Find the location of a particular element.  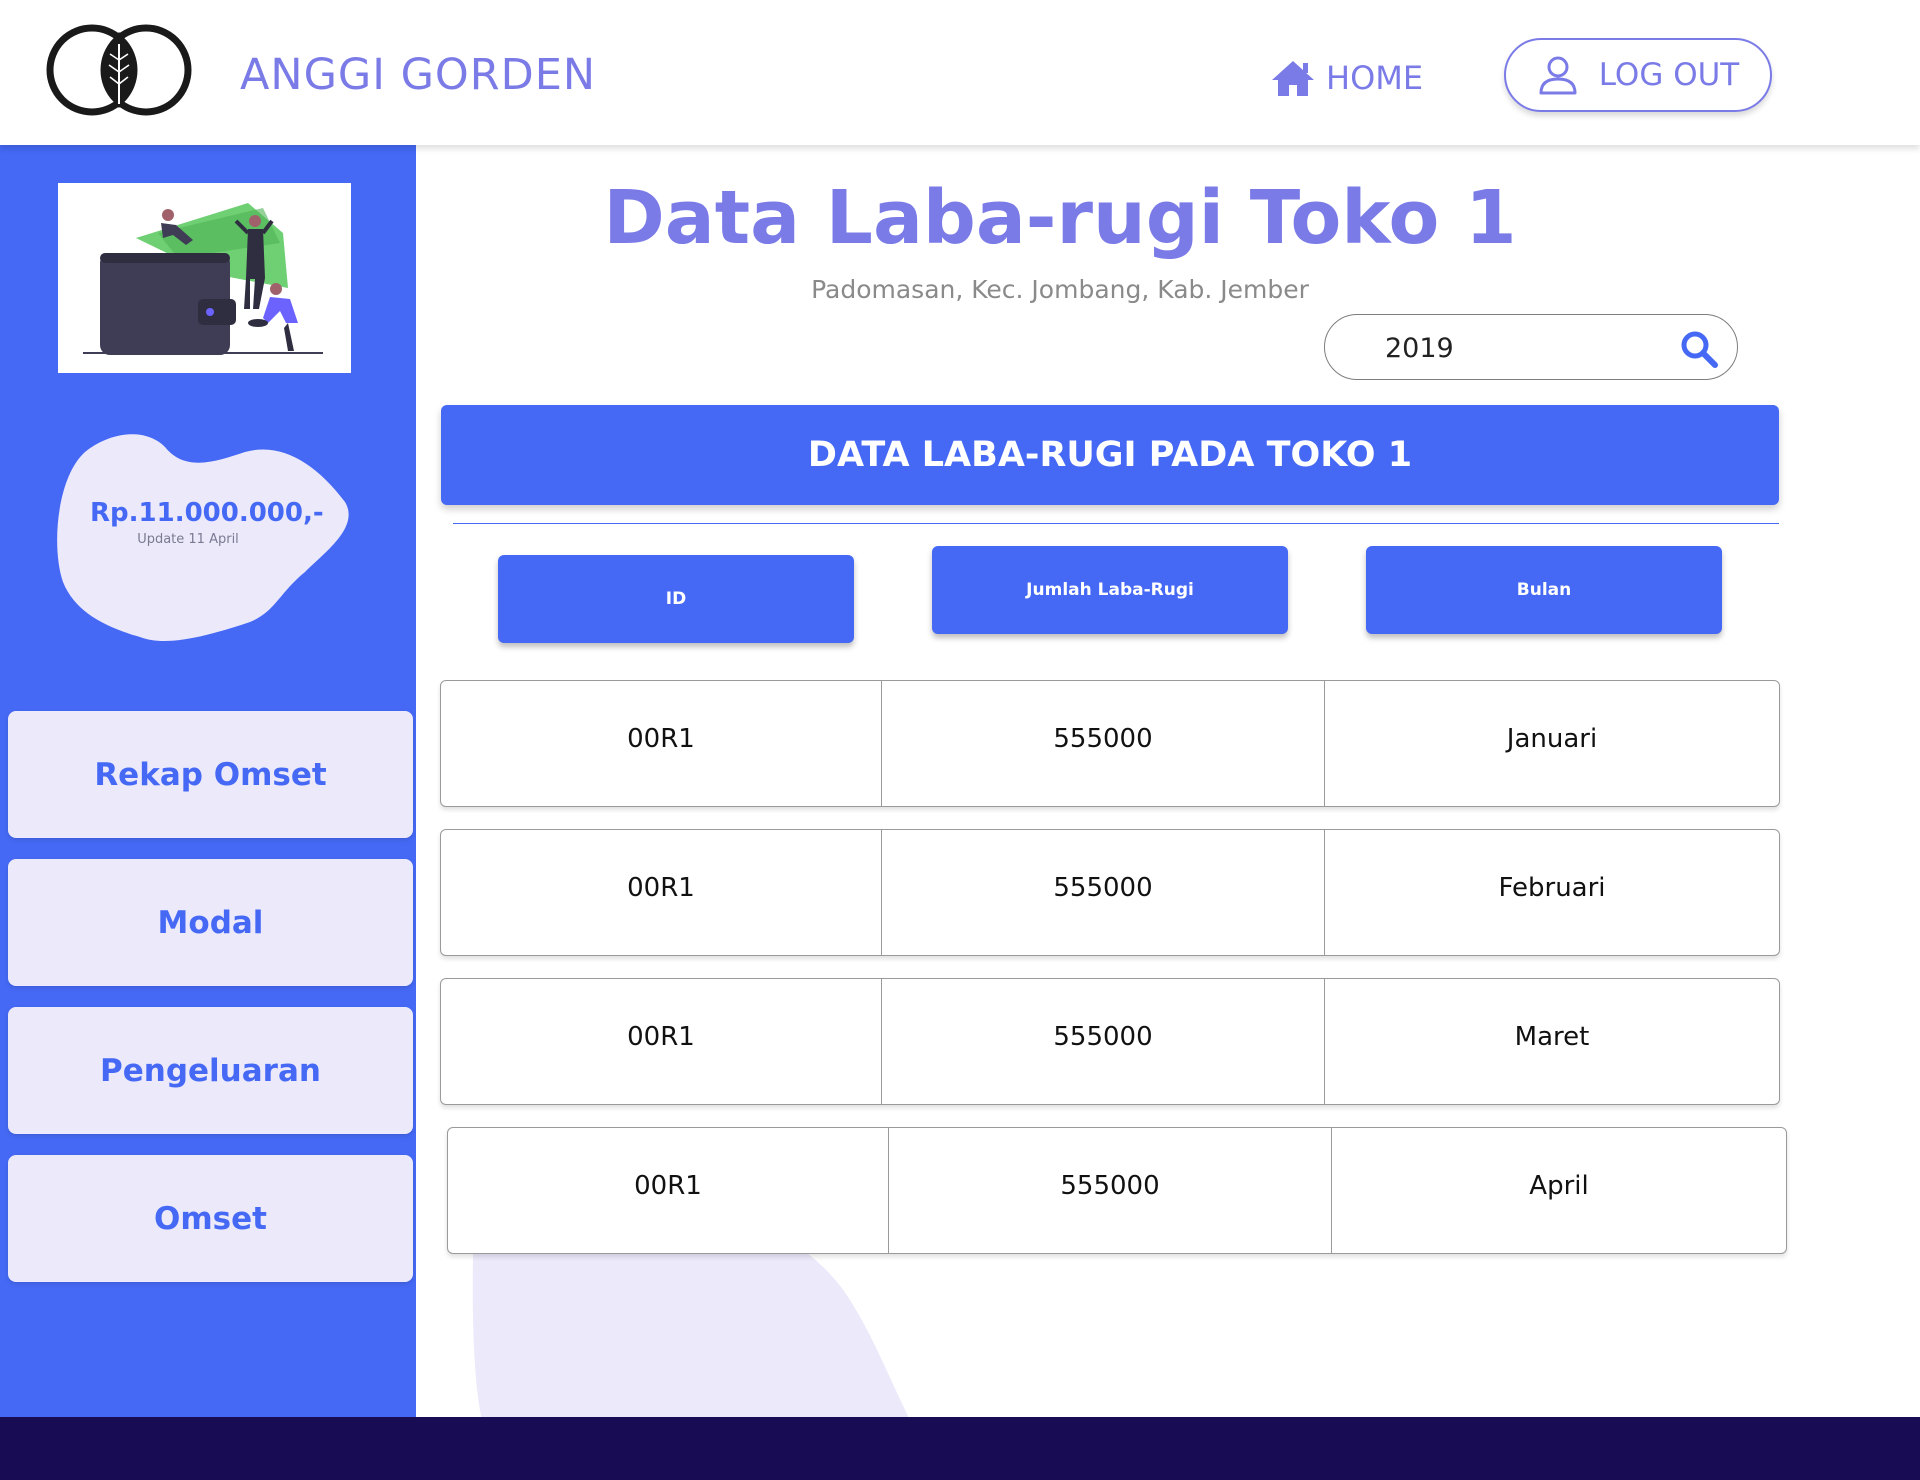

leaf-logo-icon is located at coordinates (119, 70).